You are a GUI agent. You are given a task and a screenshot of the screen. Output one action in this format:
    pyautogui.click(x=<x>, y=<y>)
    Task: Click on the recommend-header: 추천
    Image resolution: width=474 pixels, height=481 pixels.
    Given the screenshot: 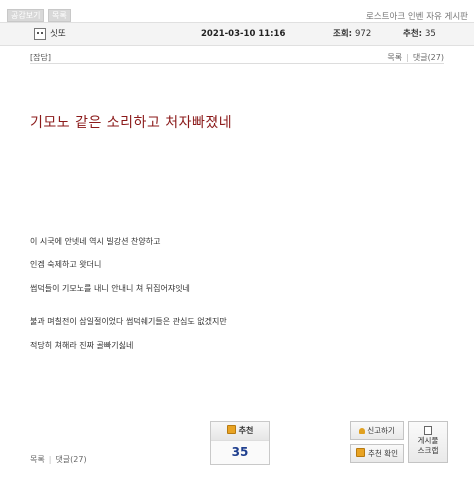 What is the action you would take?
    pyautogui.click(x=240, y=431)
    